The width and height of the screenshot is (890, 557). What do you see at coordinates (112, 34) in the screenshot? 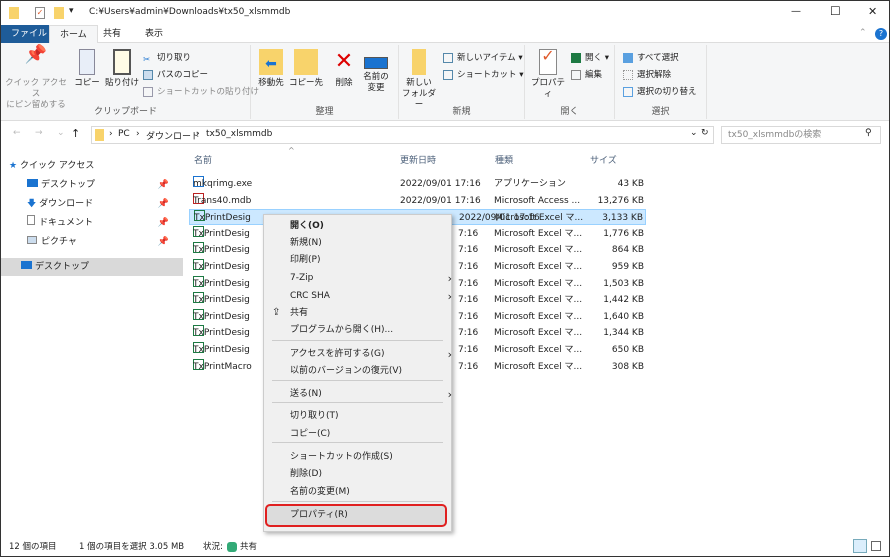
I see `tab-share: 共有` at bounding box center [112, 34].